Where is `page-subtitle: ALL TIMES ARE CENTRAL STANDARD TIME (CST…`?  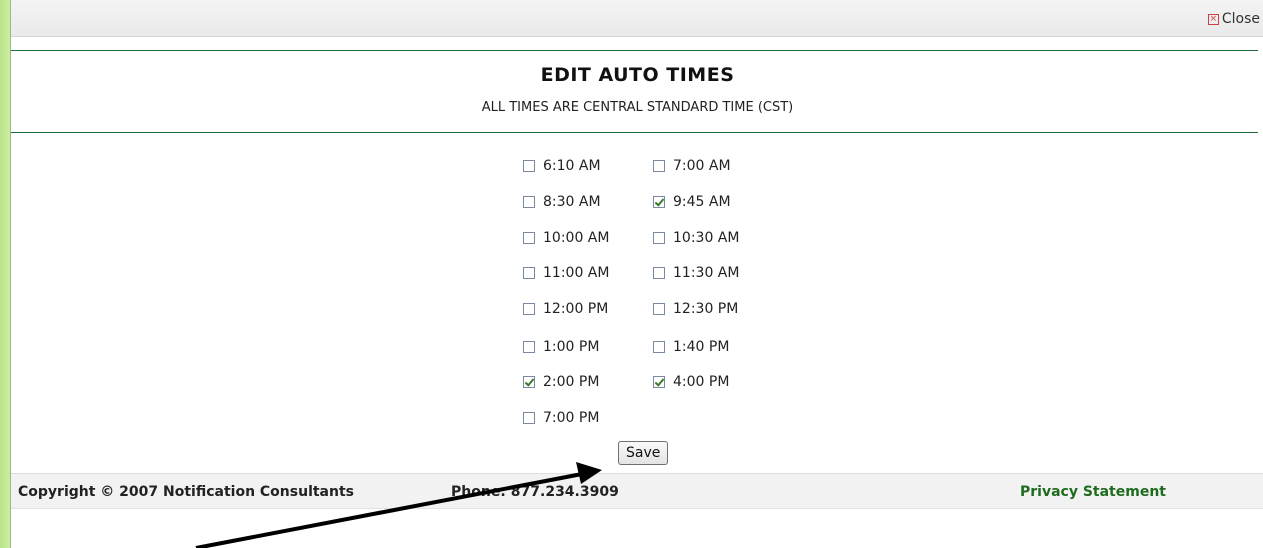 page-subtitle: ALL TIMES ARE CENTRAL STANDARD TIME (CST… is located at coordinates (637, 107).